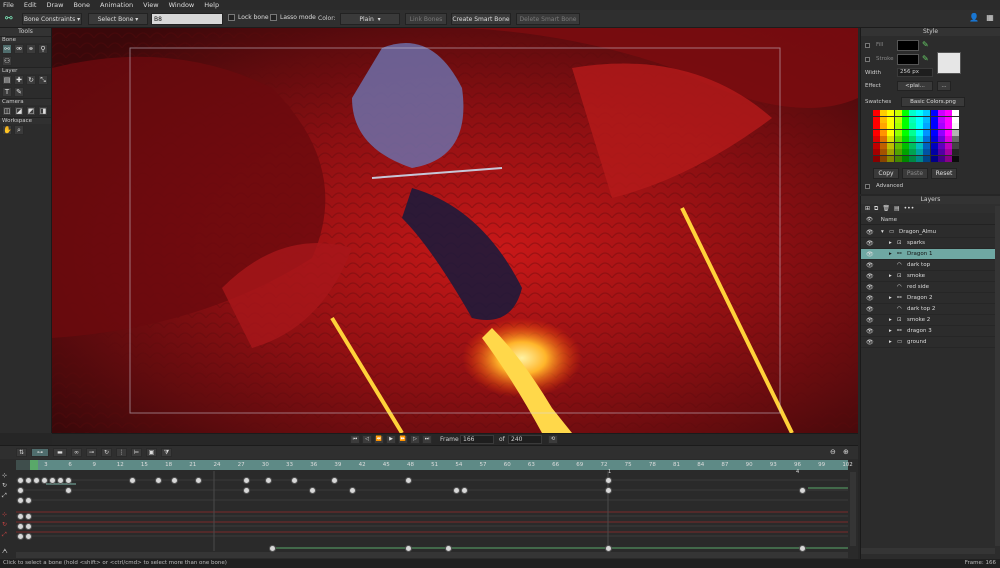 This screenshot has height=568, width=1000. Describe the element at coordinates (31, 49) in the screenshot. I see `add-bone-tool-icon: ⚭` at that location.